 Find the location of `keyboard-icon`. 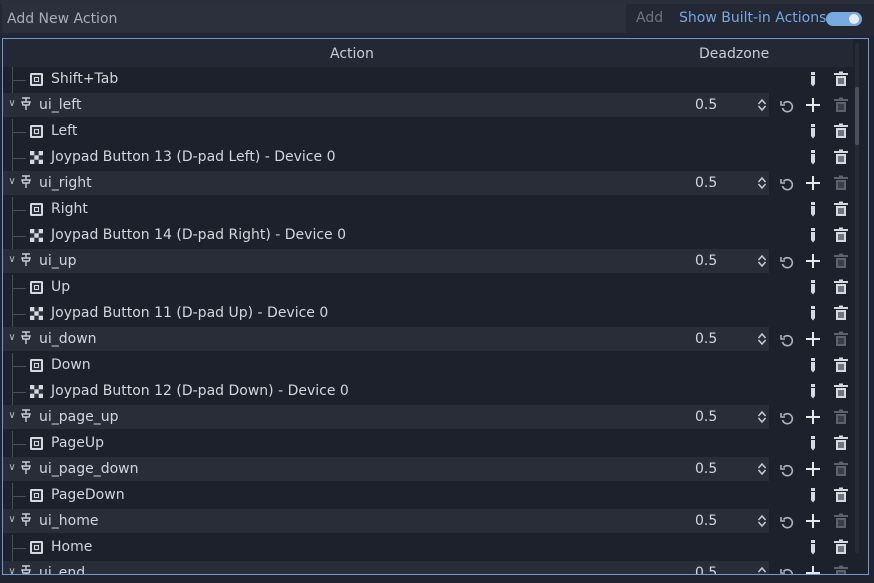

keyboard-icon is located at coordinates (36, 365).